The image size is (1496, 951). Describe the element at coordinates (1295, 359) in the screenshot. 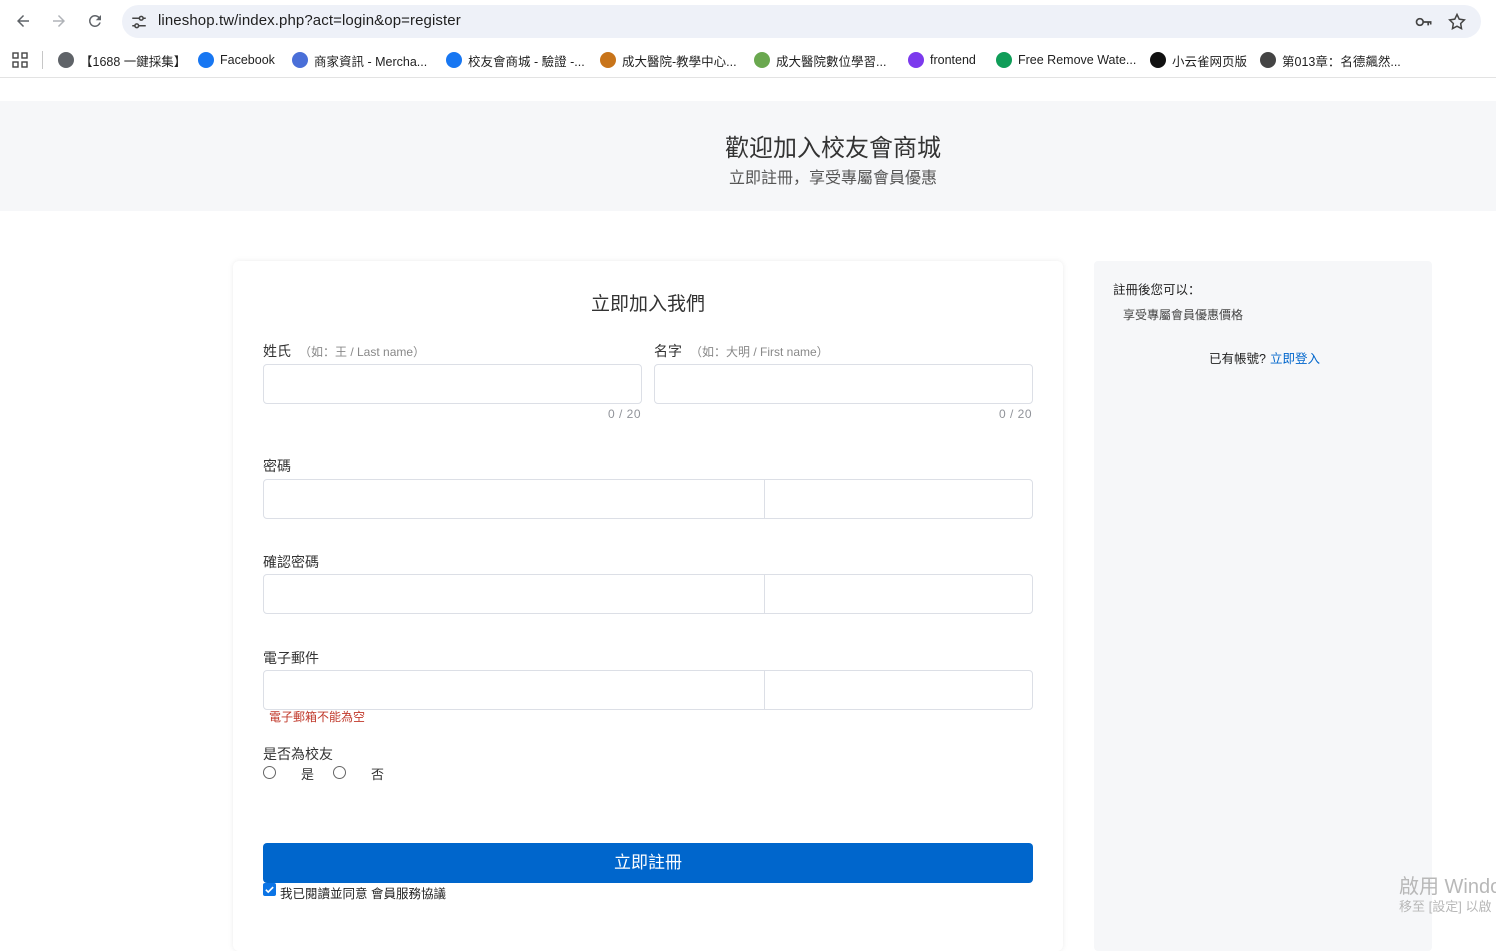

I see `login-link: 立即登入` at that location.